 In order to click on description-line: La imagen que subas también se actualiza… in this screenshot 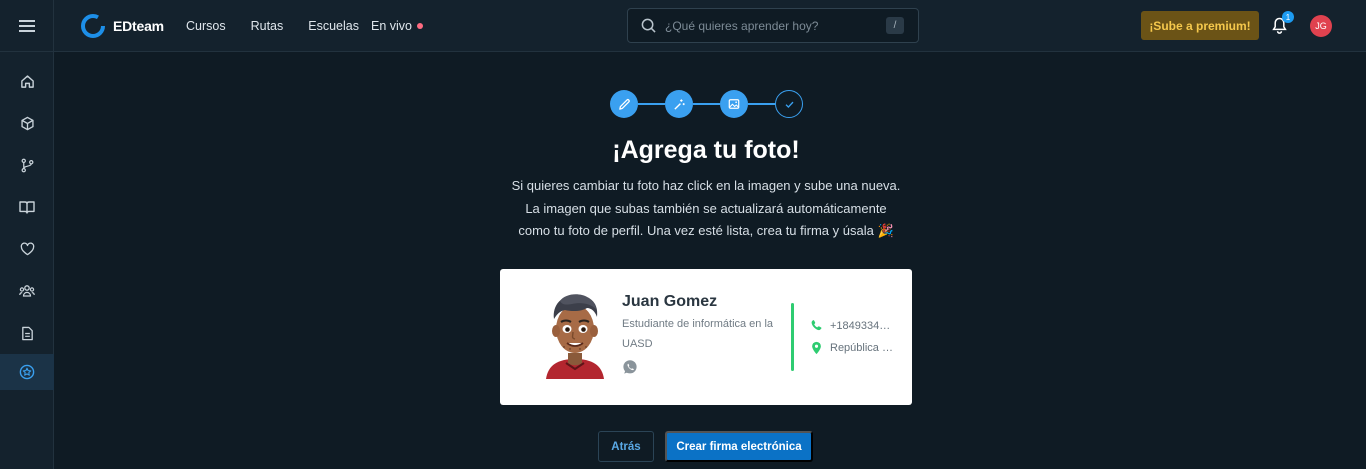, I will do `click(706, 208)`.